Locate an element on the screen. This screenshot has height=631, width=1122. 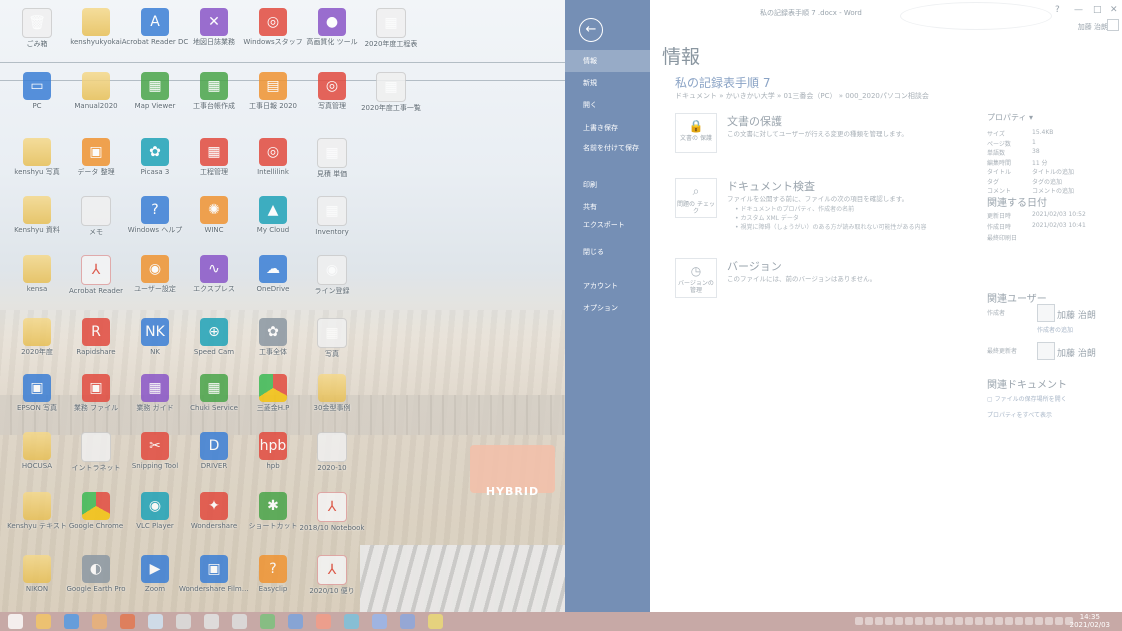
desktop-icon: ▦ 2020年度工事一覧 is located at coordinates (391, 101).